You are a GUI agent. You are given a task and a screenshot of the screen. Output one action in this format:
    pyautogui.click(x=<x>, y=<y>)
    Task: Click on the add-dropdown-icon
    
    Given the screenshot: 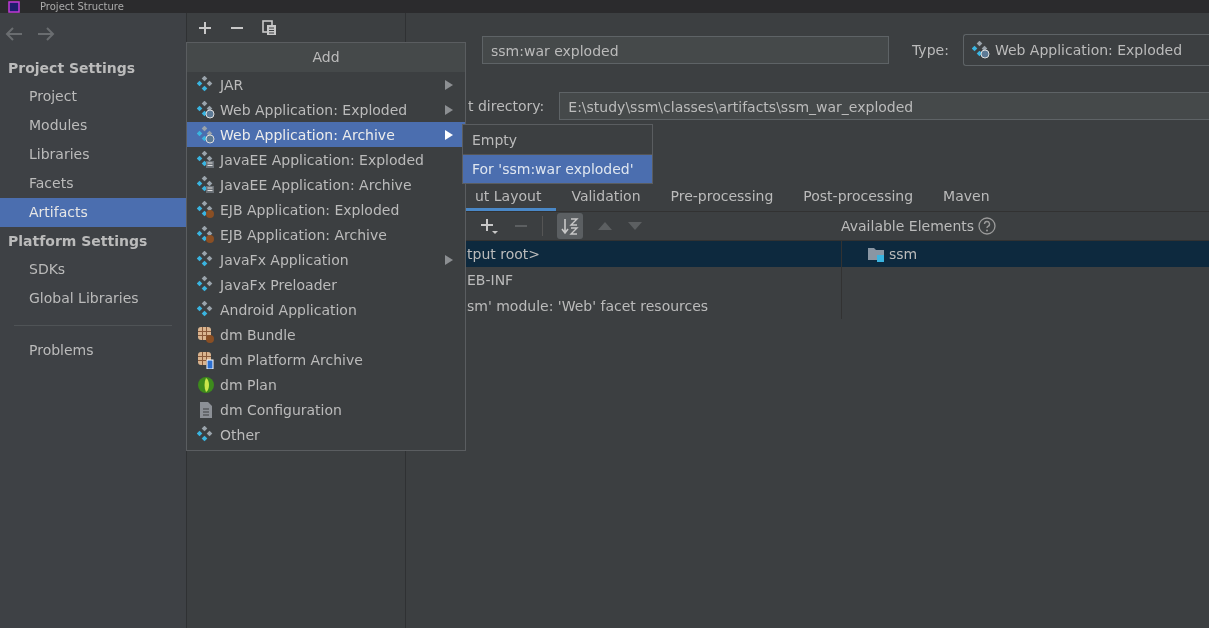 What is the action you would take?
    pyautogui.click(x=490, y=226)
    